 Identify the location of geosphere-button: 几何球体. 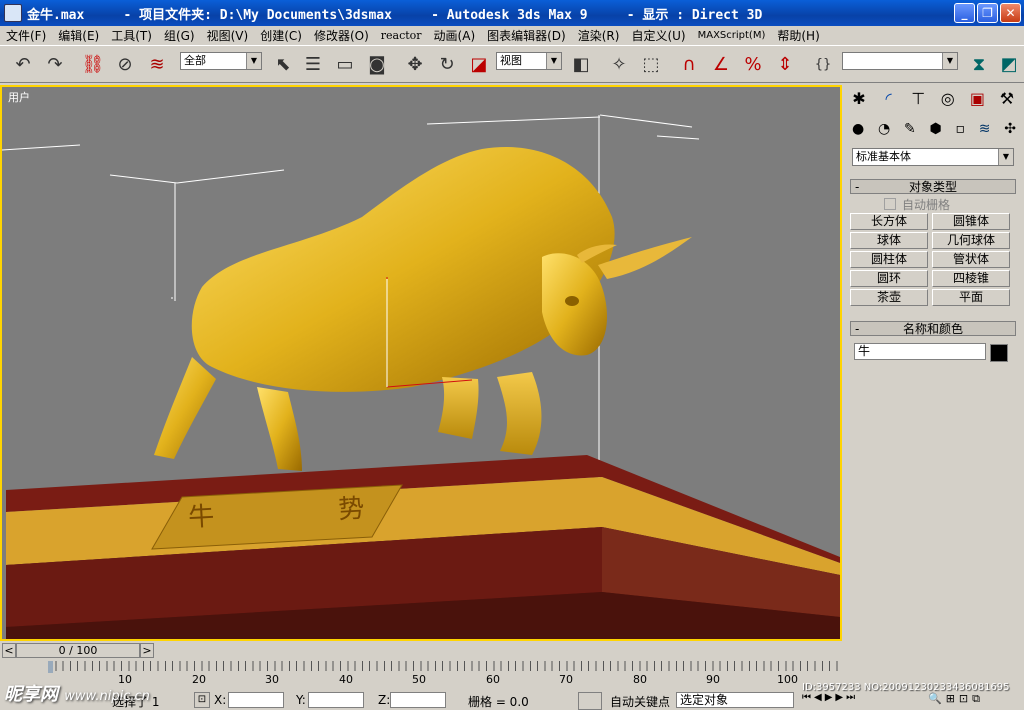
(971, 240).